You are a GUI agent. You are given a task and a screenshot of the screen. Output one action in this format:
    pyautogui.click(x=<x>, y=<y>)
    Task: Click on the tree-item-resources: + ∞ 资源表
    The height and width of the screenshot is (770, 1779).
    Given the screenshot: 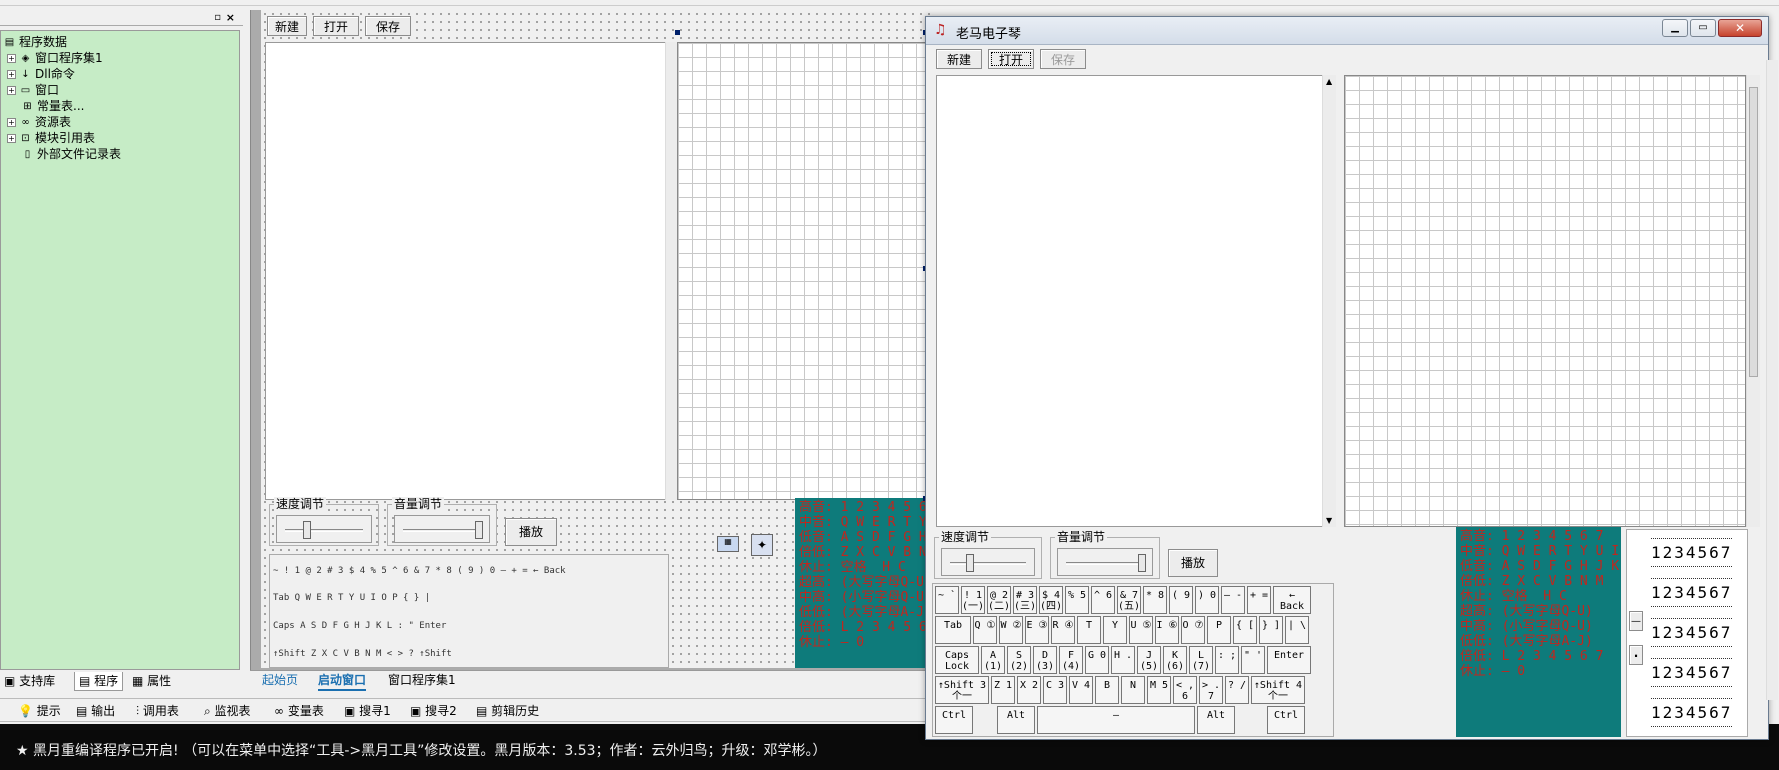 What is the action you would take?
    pyautogui.click(x=39, y=122)
    